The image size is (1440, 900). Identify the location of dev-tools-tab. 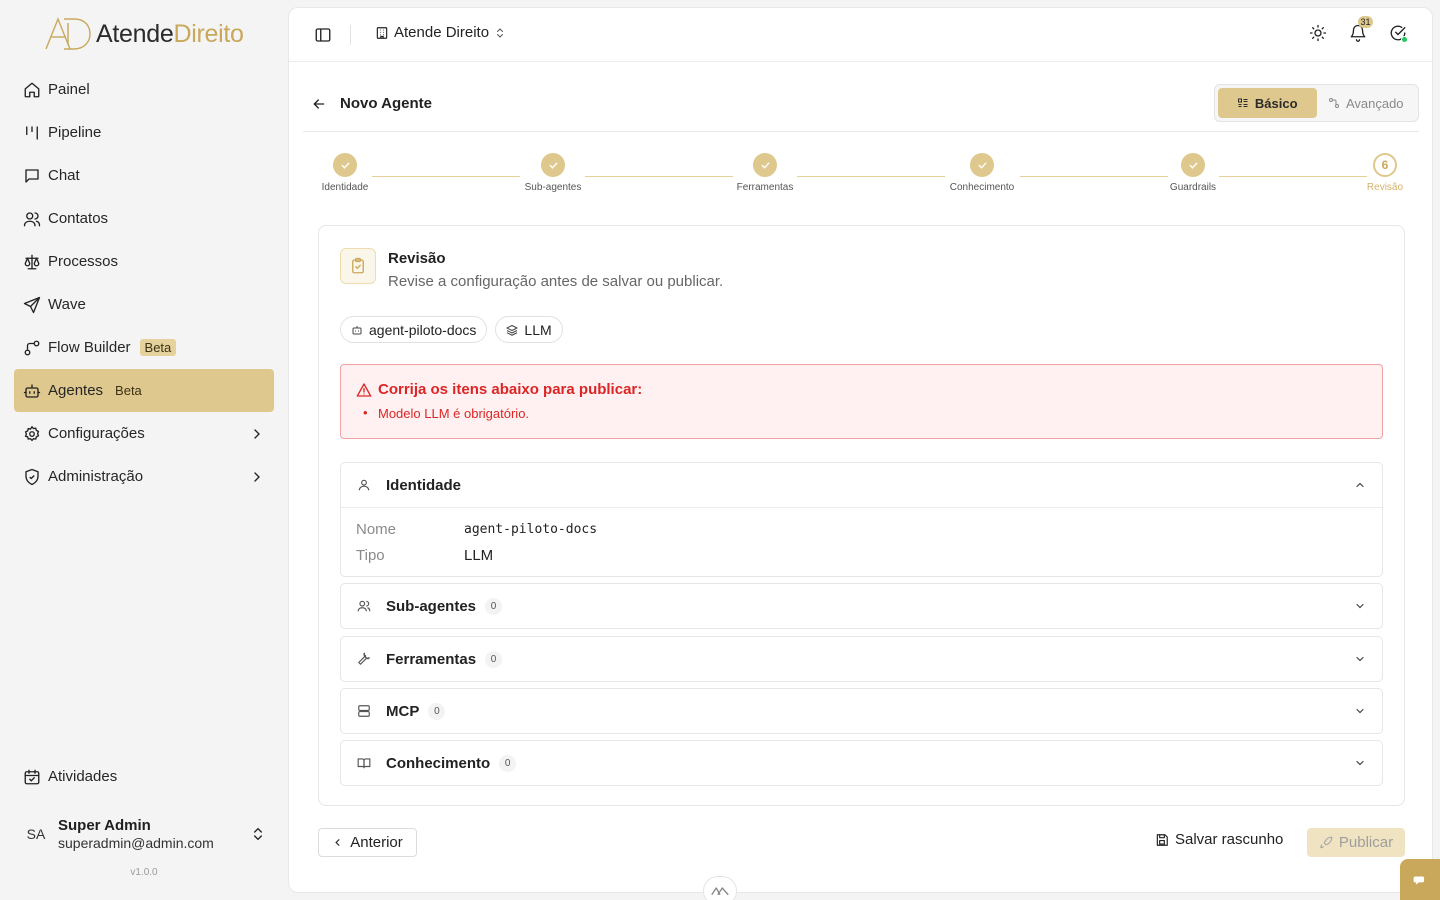
(720, 888).